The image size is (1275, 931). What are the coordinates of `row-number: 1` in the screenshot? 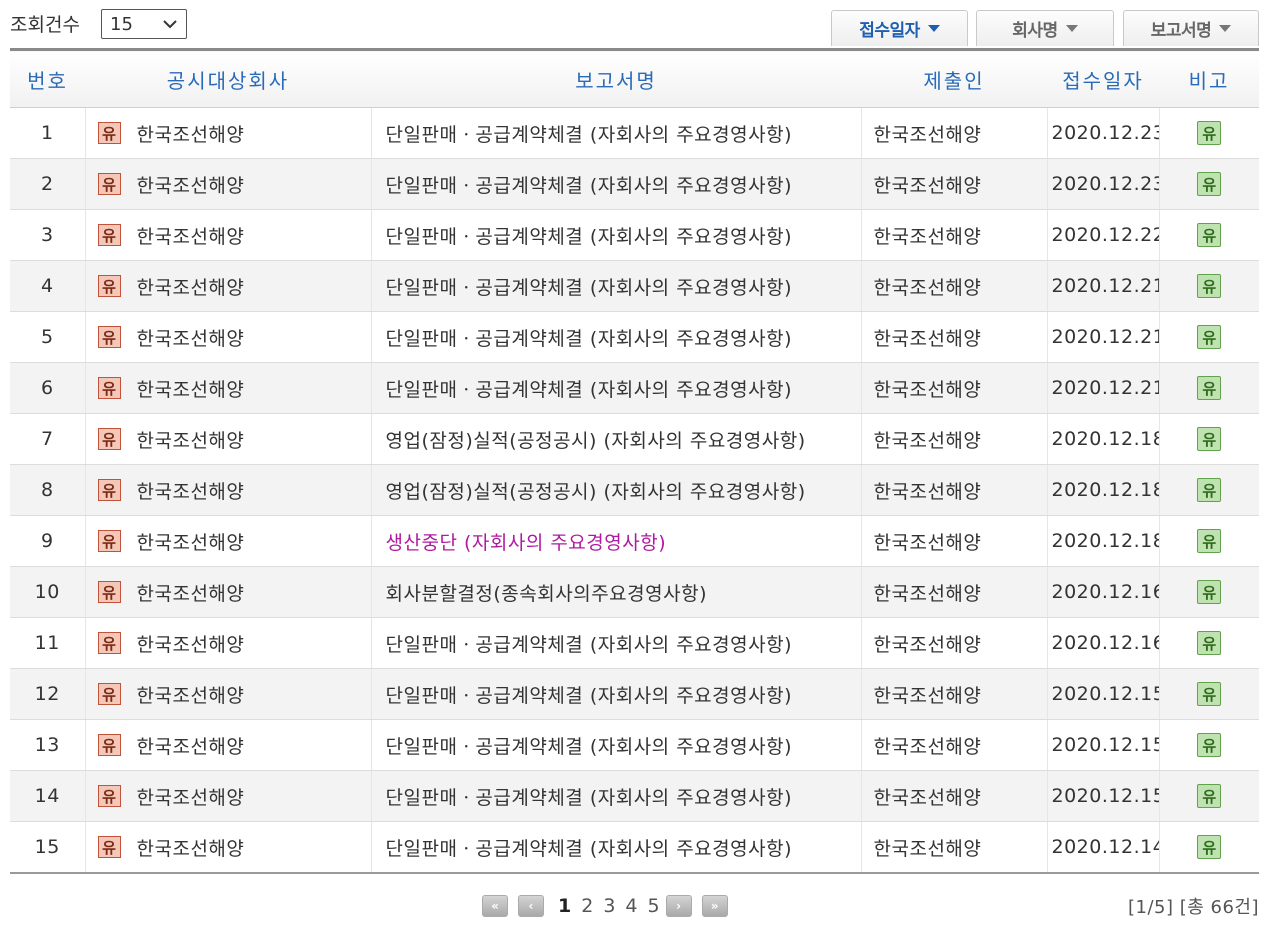 It's located at (47, 133).